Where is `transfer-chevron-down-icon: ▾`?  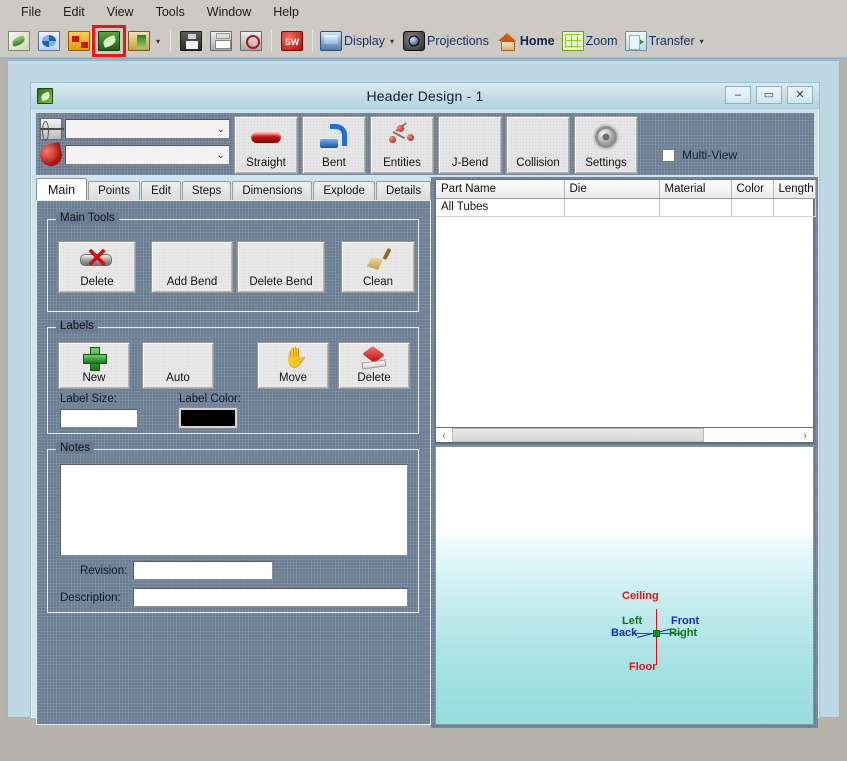 transfer-chevron-down-icon: ▾ is located at coordinates (702, 41).